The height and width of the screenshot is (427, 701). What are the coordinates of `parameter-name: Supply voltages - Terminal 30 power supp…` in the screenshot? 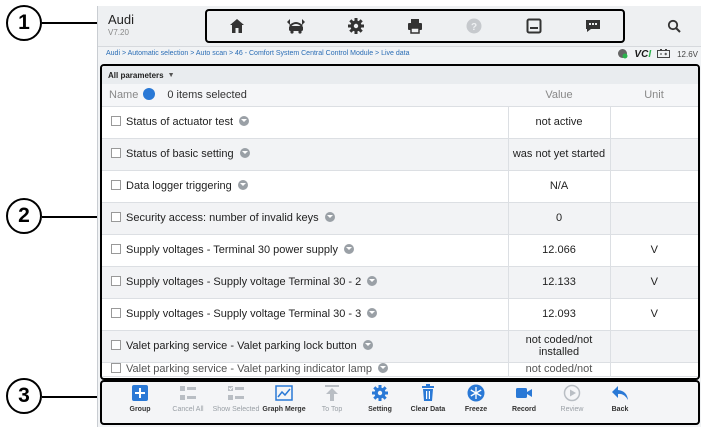 It's located at (232, 250).